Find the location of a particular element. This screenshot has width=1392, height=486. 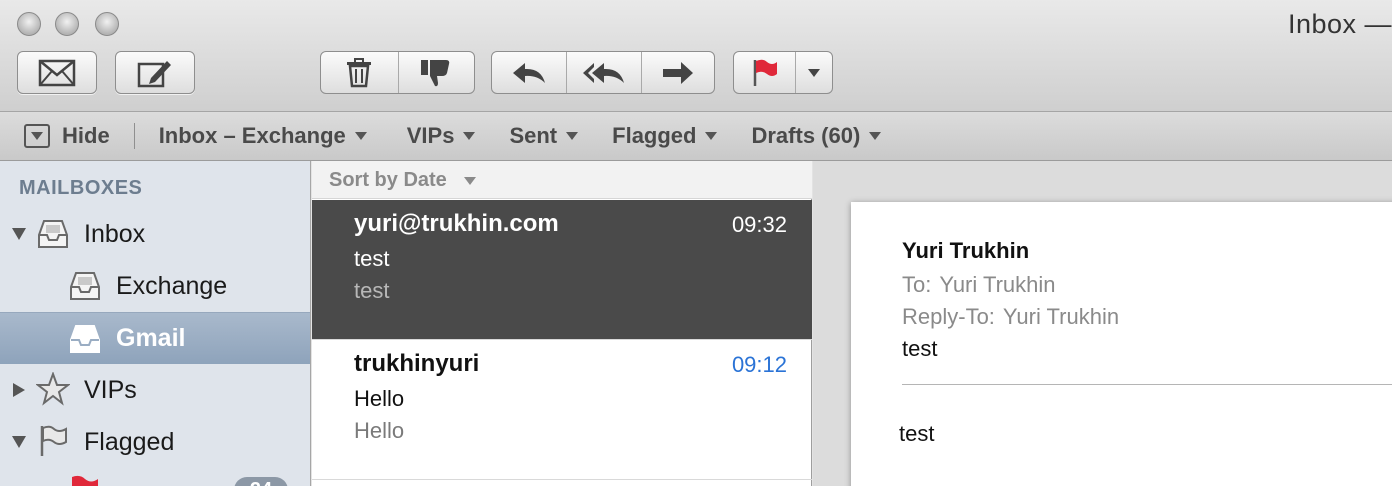

message-subject-header: test is located at coordinates (920, 348).